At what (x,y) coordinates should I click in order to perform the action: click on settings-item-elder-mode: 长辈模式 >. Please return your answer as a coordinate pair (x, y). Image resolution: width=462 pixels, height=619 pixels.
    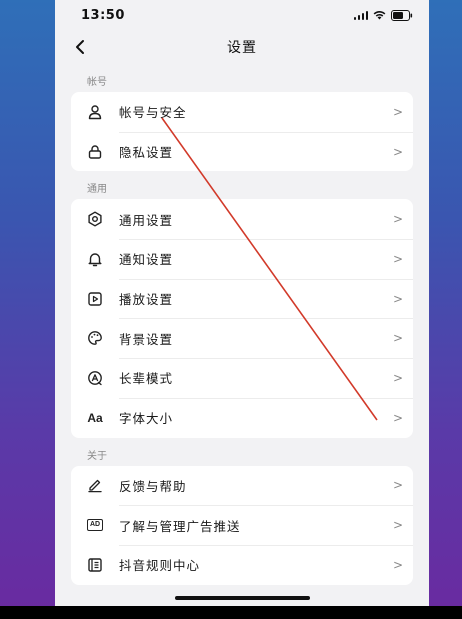
    Looking at the image, I should click on (242, 378).